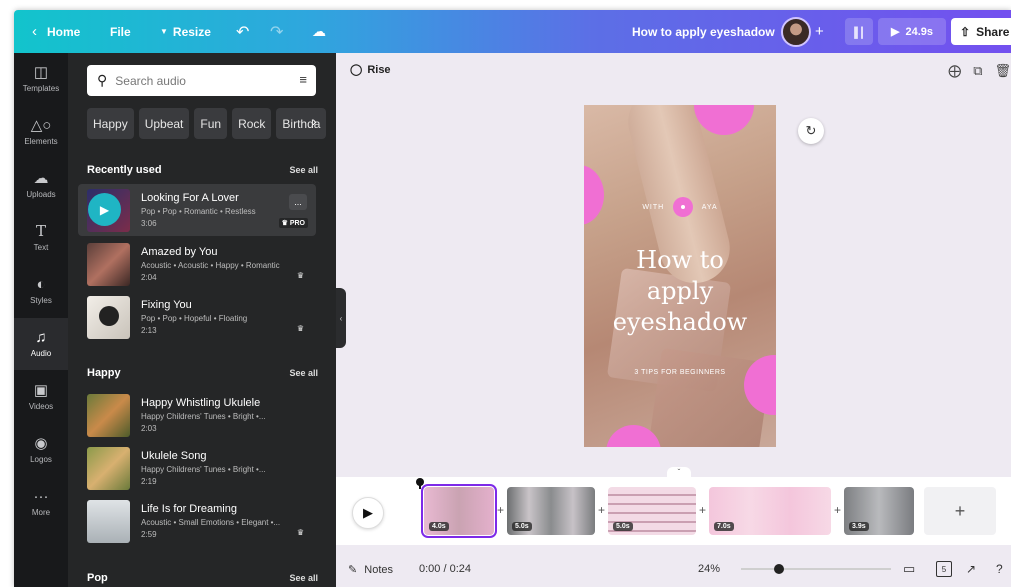 The image size is (1011, 587). I want to click on zoom-percent: 24%, so click(709, 569).